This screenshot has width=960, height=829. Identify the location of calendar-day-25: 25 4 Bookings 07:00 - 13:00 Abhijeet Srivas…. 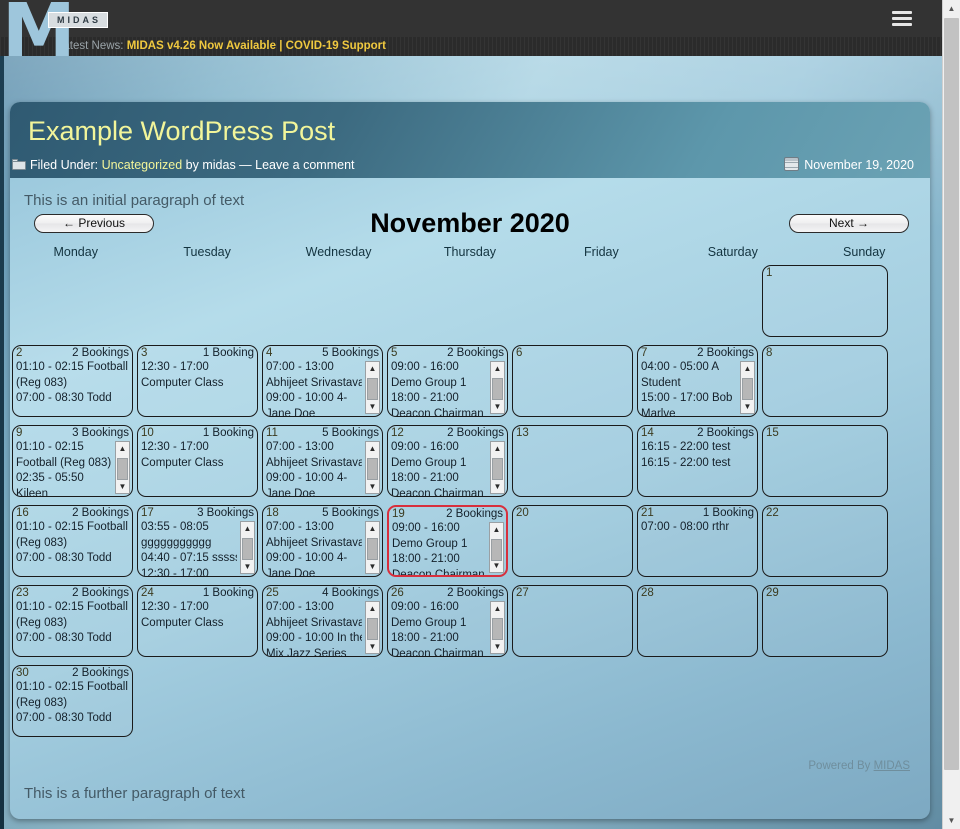
(322, 621).